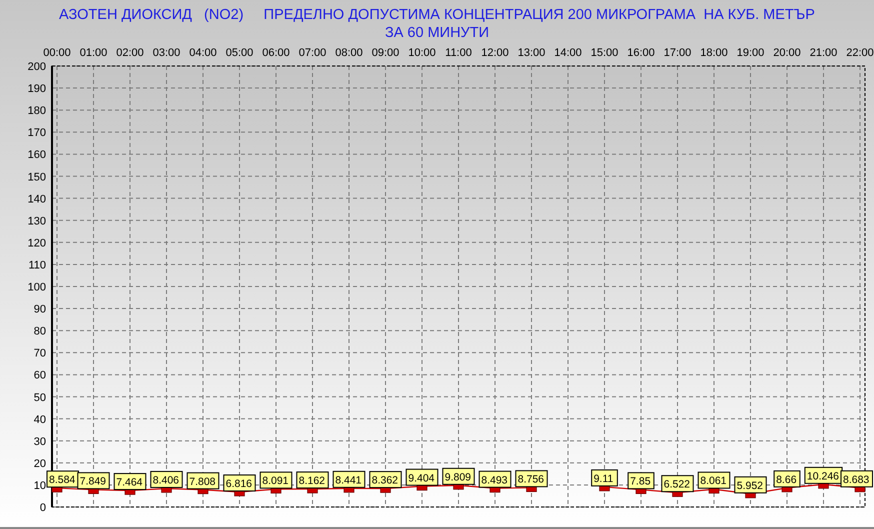 The width and height of the screenshot is (874, 529). I want to click on data-label: 7.849, so click(93, 482).